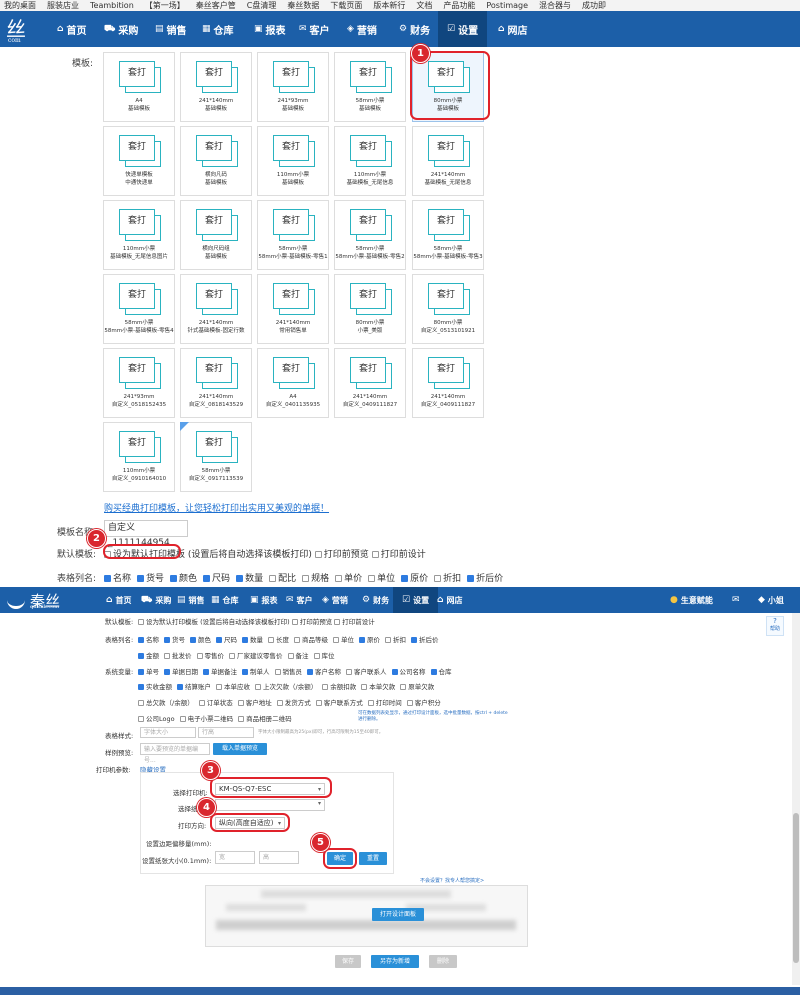  I want to click on checkbox-option: 制单人, so click(256, 672).